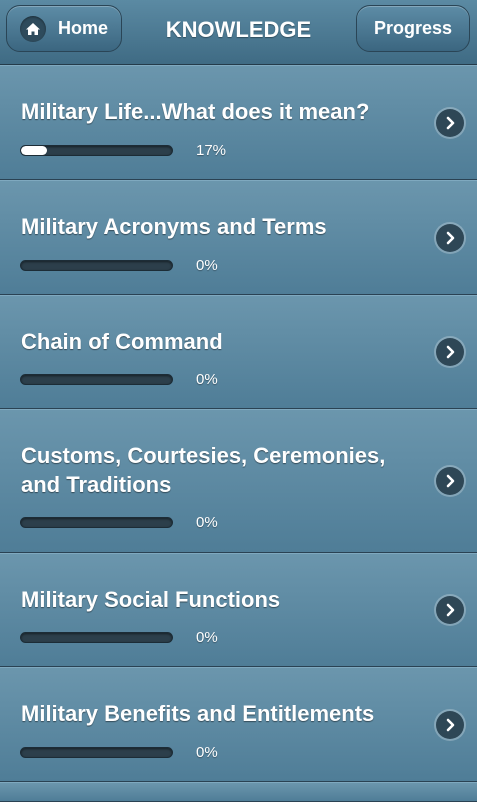 This screenshot has height=802, width=477. What do you see at coordinates (32, 28) in the screenshot?
I see `home-icon` at bounding box center [32, 28].